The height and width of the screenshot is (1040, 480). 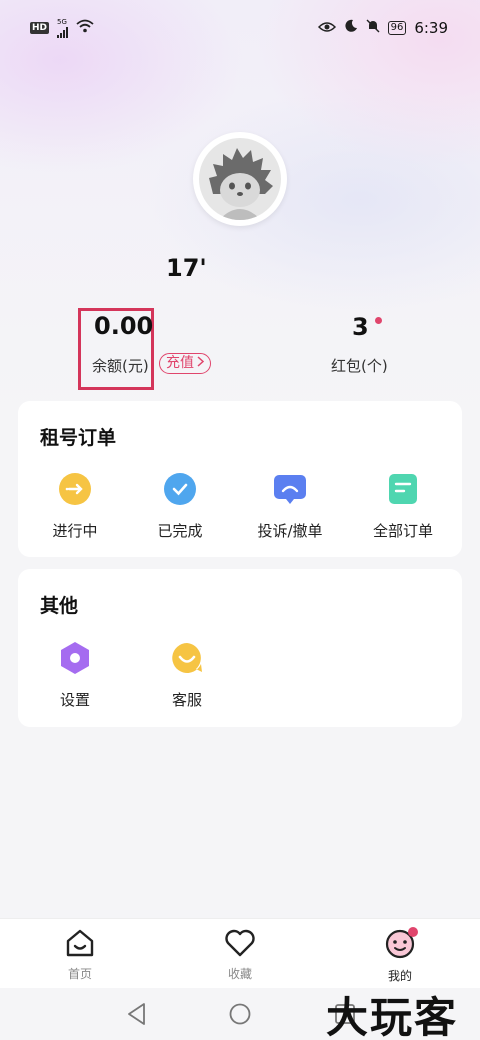 What do you see at coordinates (413, 932) in the screenshot?
I see `tab-mine-notification-dot` at bounding box center [413, 932].